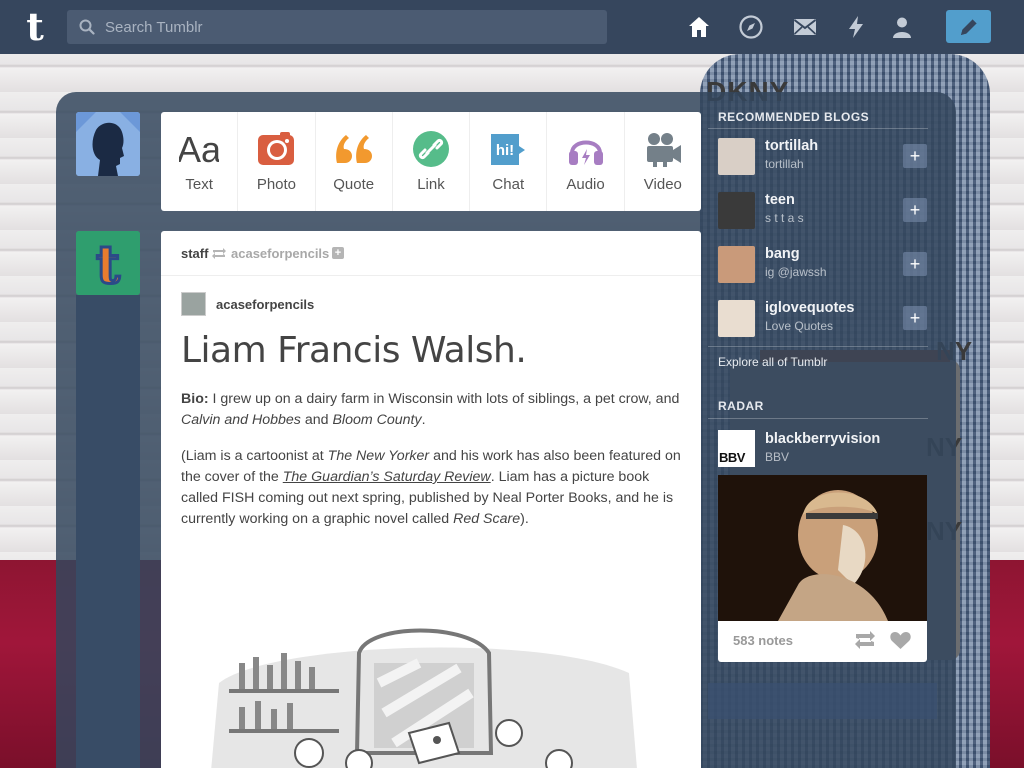 The image size is (1024, 768). Describe the element at coordinates (809, 308) in the screenshot. I see `blog-name: iglovequotes` at that location.